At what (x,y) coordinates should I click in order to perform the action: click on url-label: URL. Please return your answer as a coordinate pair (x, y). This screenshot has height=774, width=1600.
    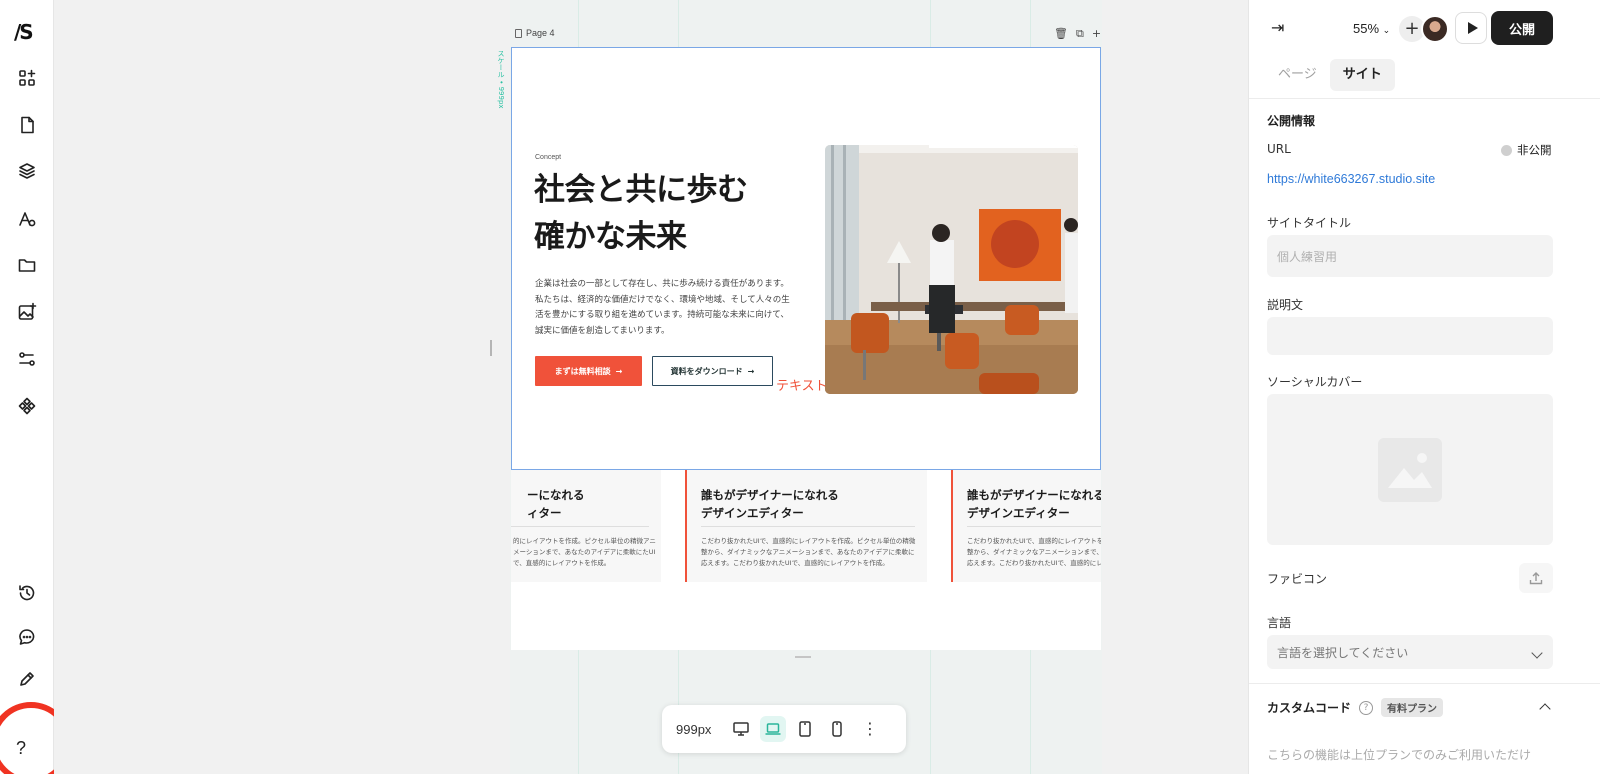
    Looking at the image, I should click on (1279, 149).